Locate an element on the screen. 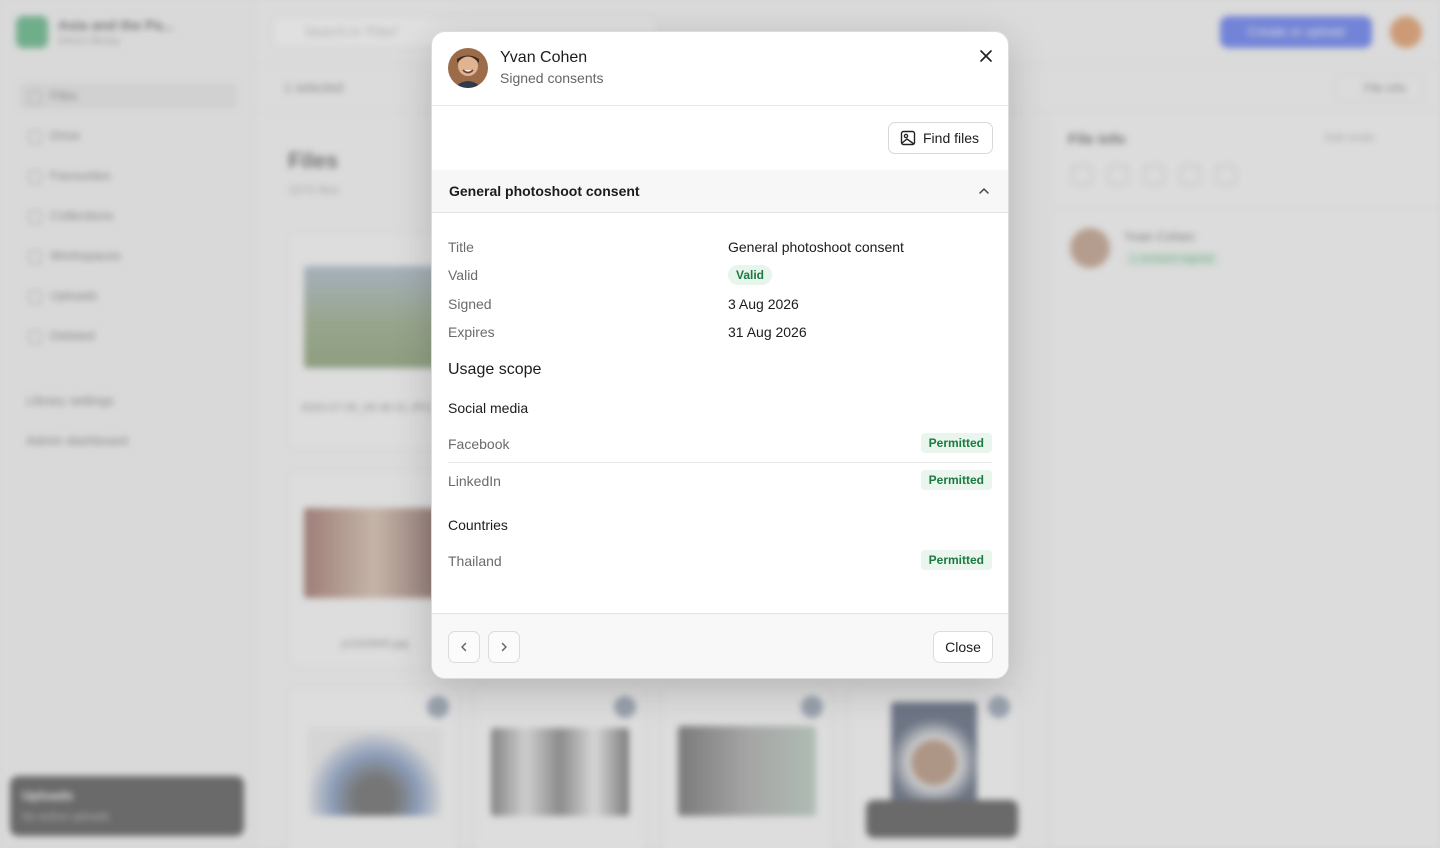 The height and width of the screenshot is (848, 1440). detail-value-signed: 3 Aug 2026 is located at coordinates (763, 304).